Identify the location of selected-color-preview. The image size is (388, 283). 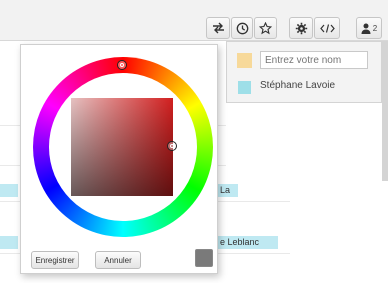
(204, 258).